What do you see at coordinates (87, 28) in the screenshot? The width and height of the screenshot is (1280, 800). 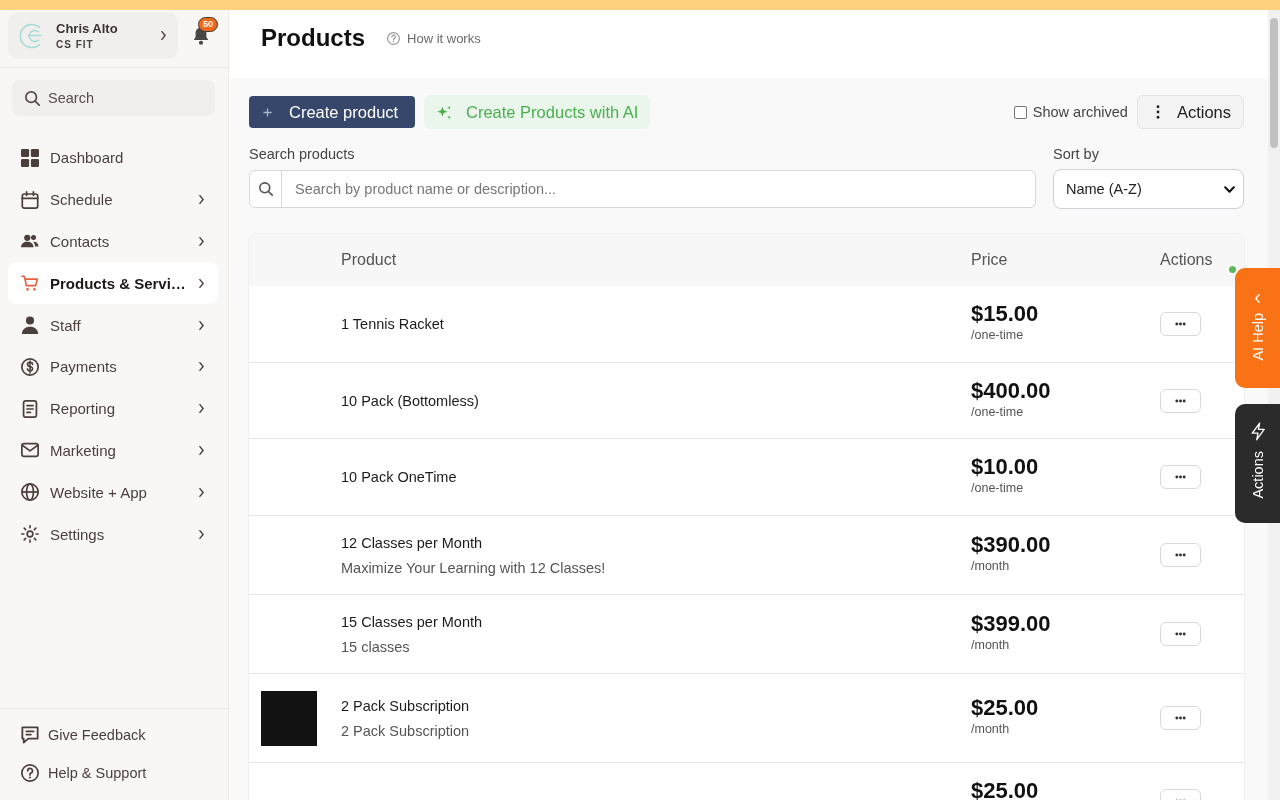 I see `account-name: Chris Alto` at bounding box center [87, 28].